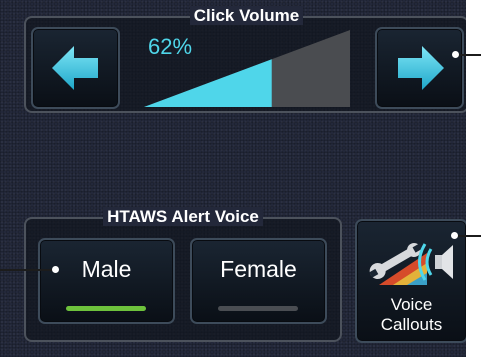 This screenshot has width=481, height=357. Describe the element at coordinates (454, 235) in the screenshot. I see `leader-dot-callouts` at that location.